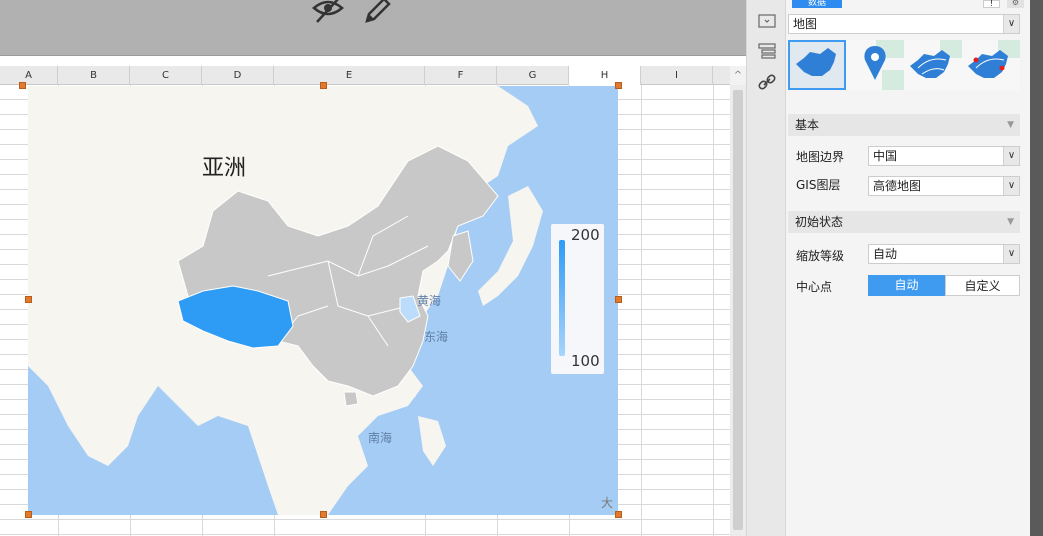  Describe the element at coordinates (994, 59) in the screenshot. I see `heat-map-icon` at that location.